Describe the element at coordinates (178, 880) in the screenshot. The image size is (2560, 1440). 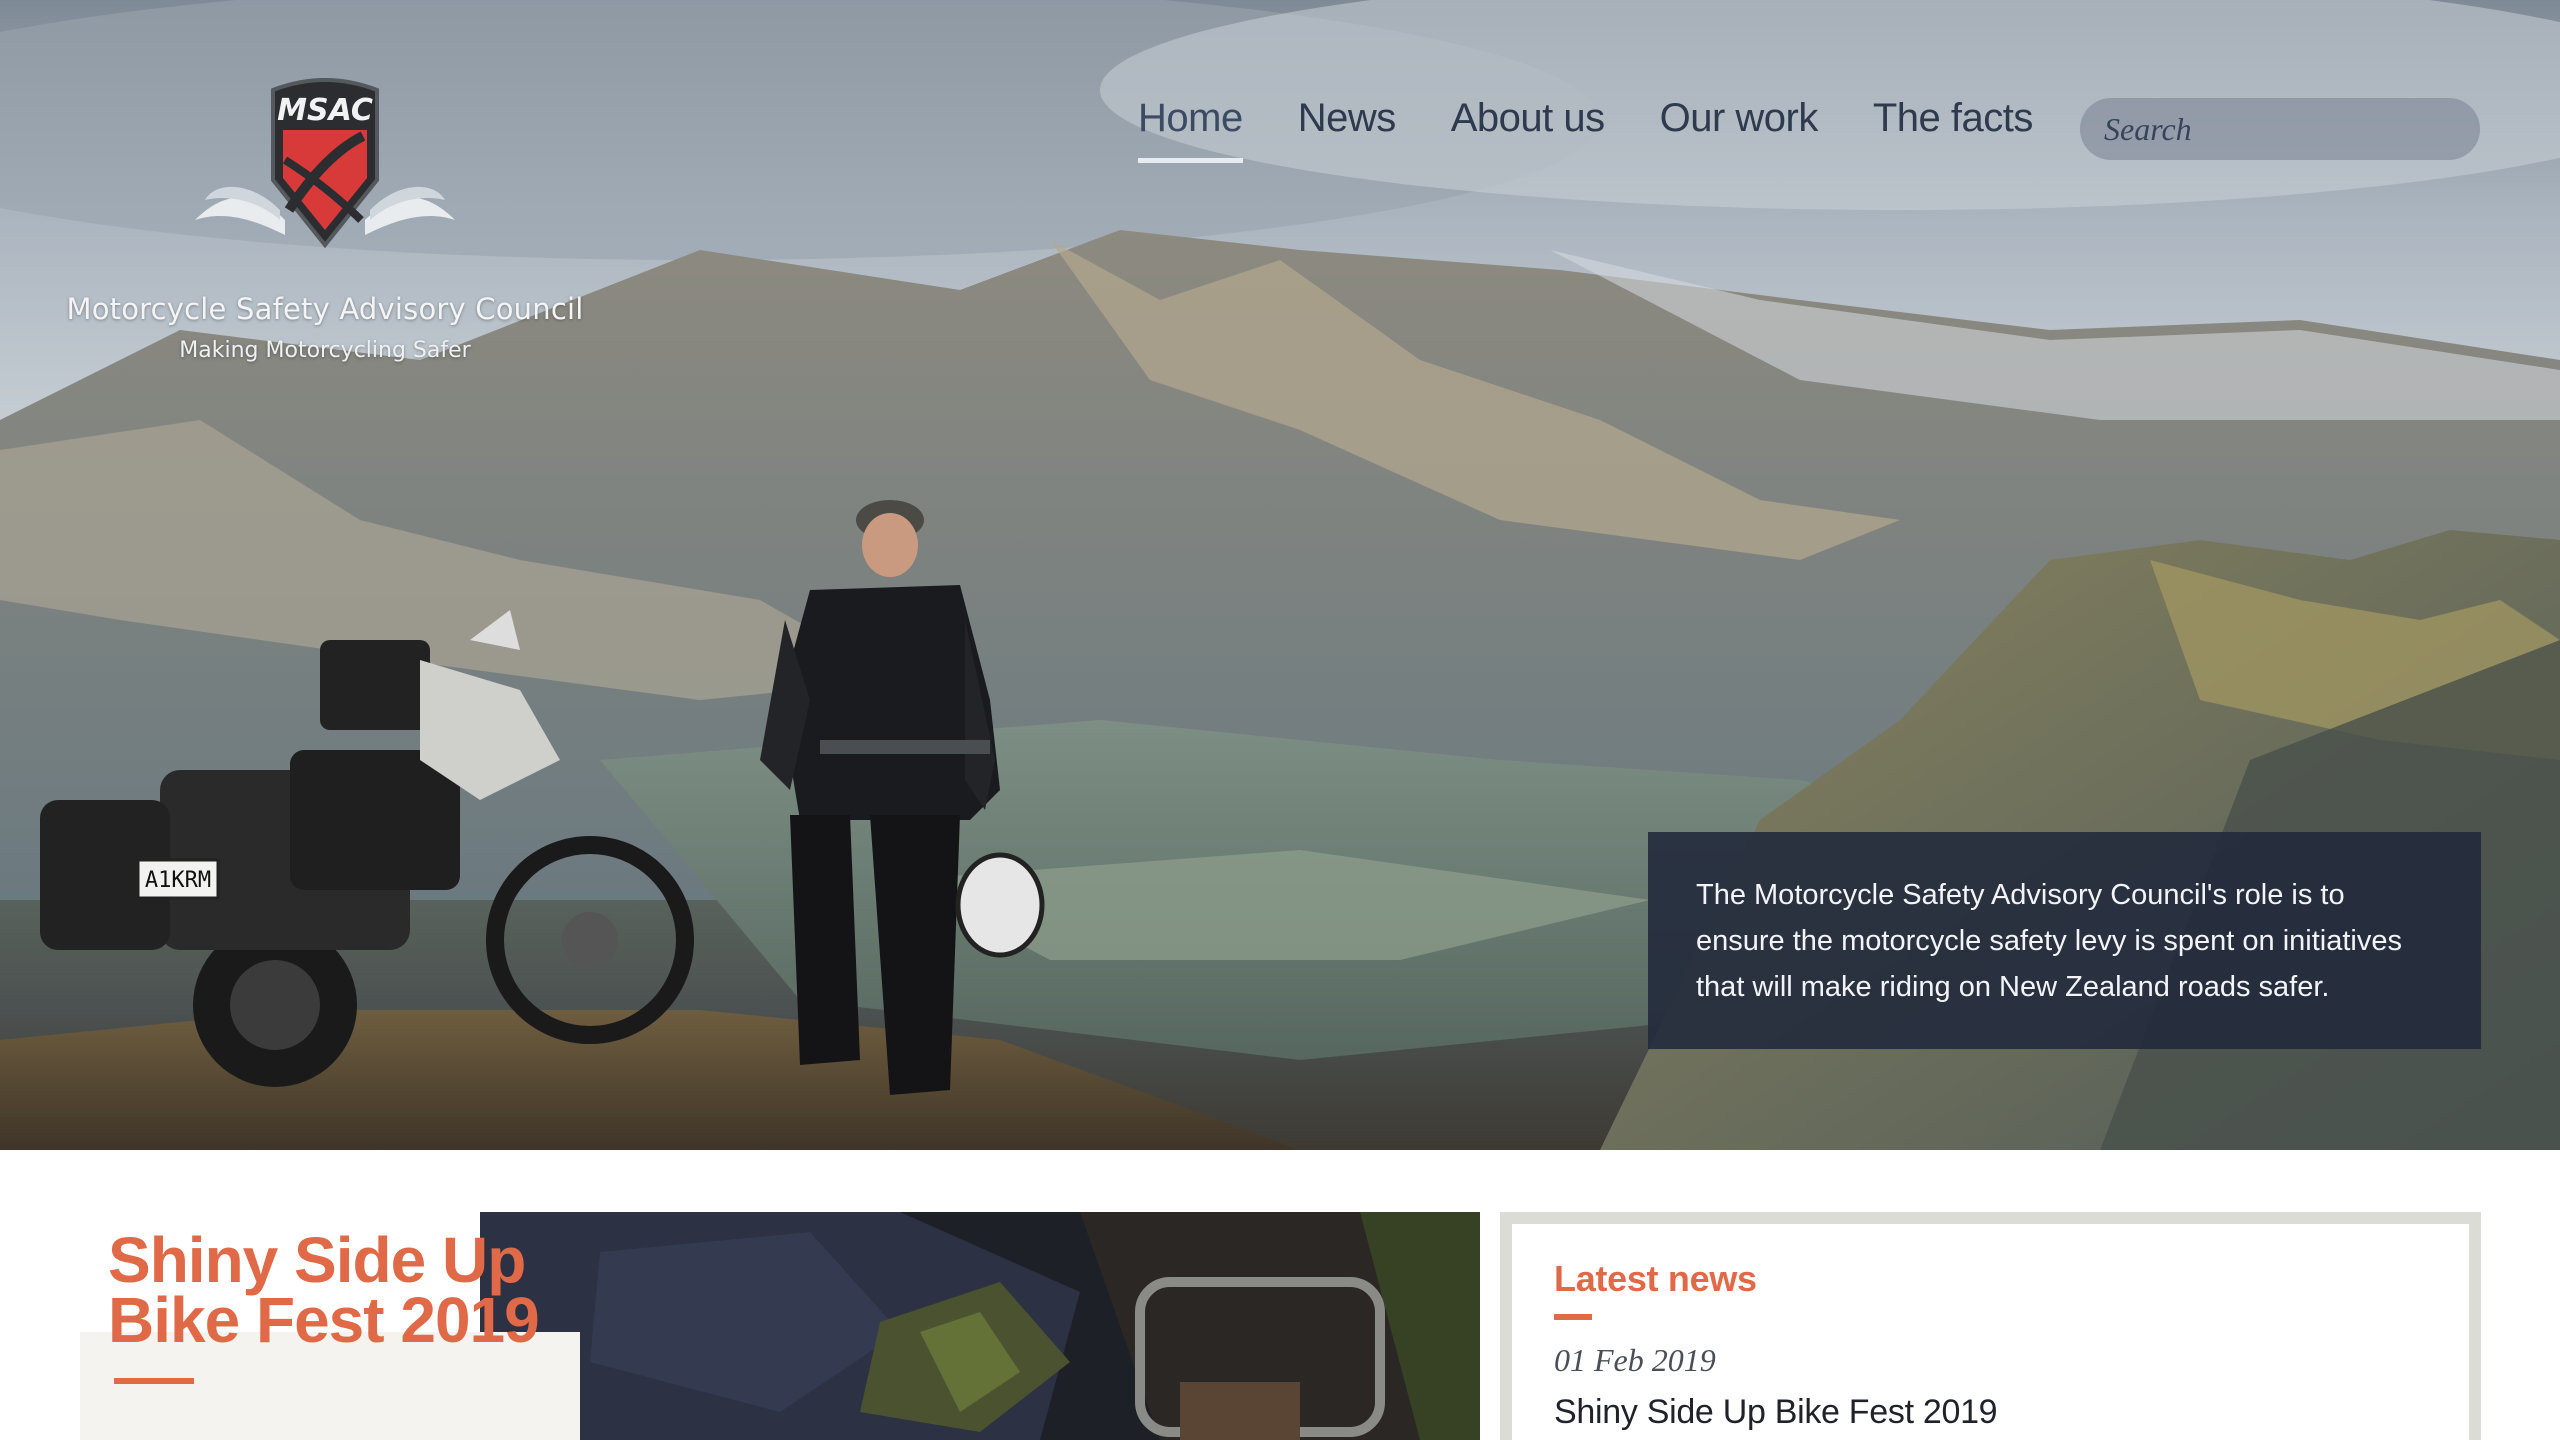
I see `svg-text: A1KRM` at that location.